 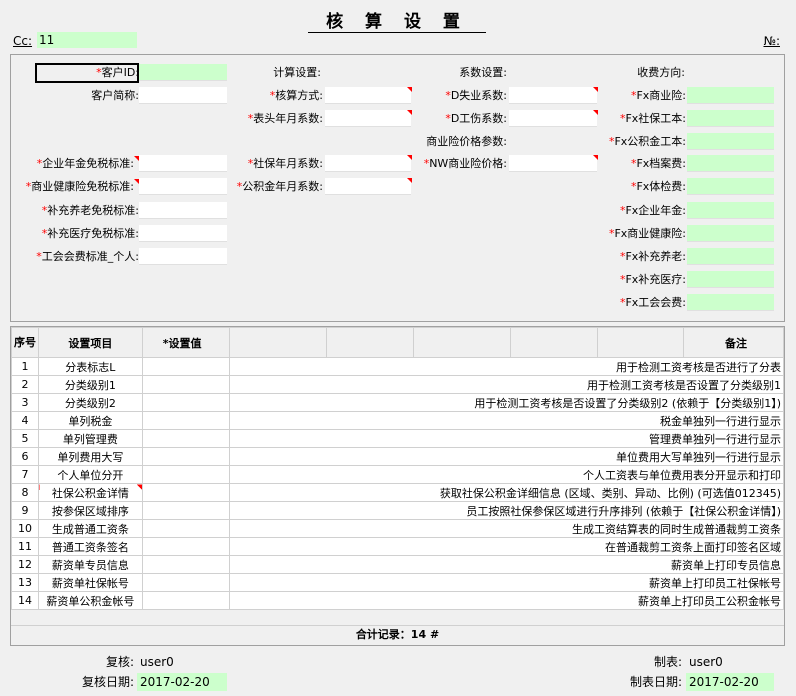 I want to click on cell-remark: 用于检测工资考核是否设置了分类级别1, so click(x=506, y=384).